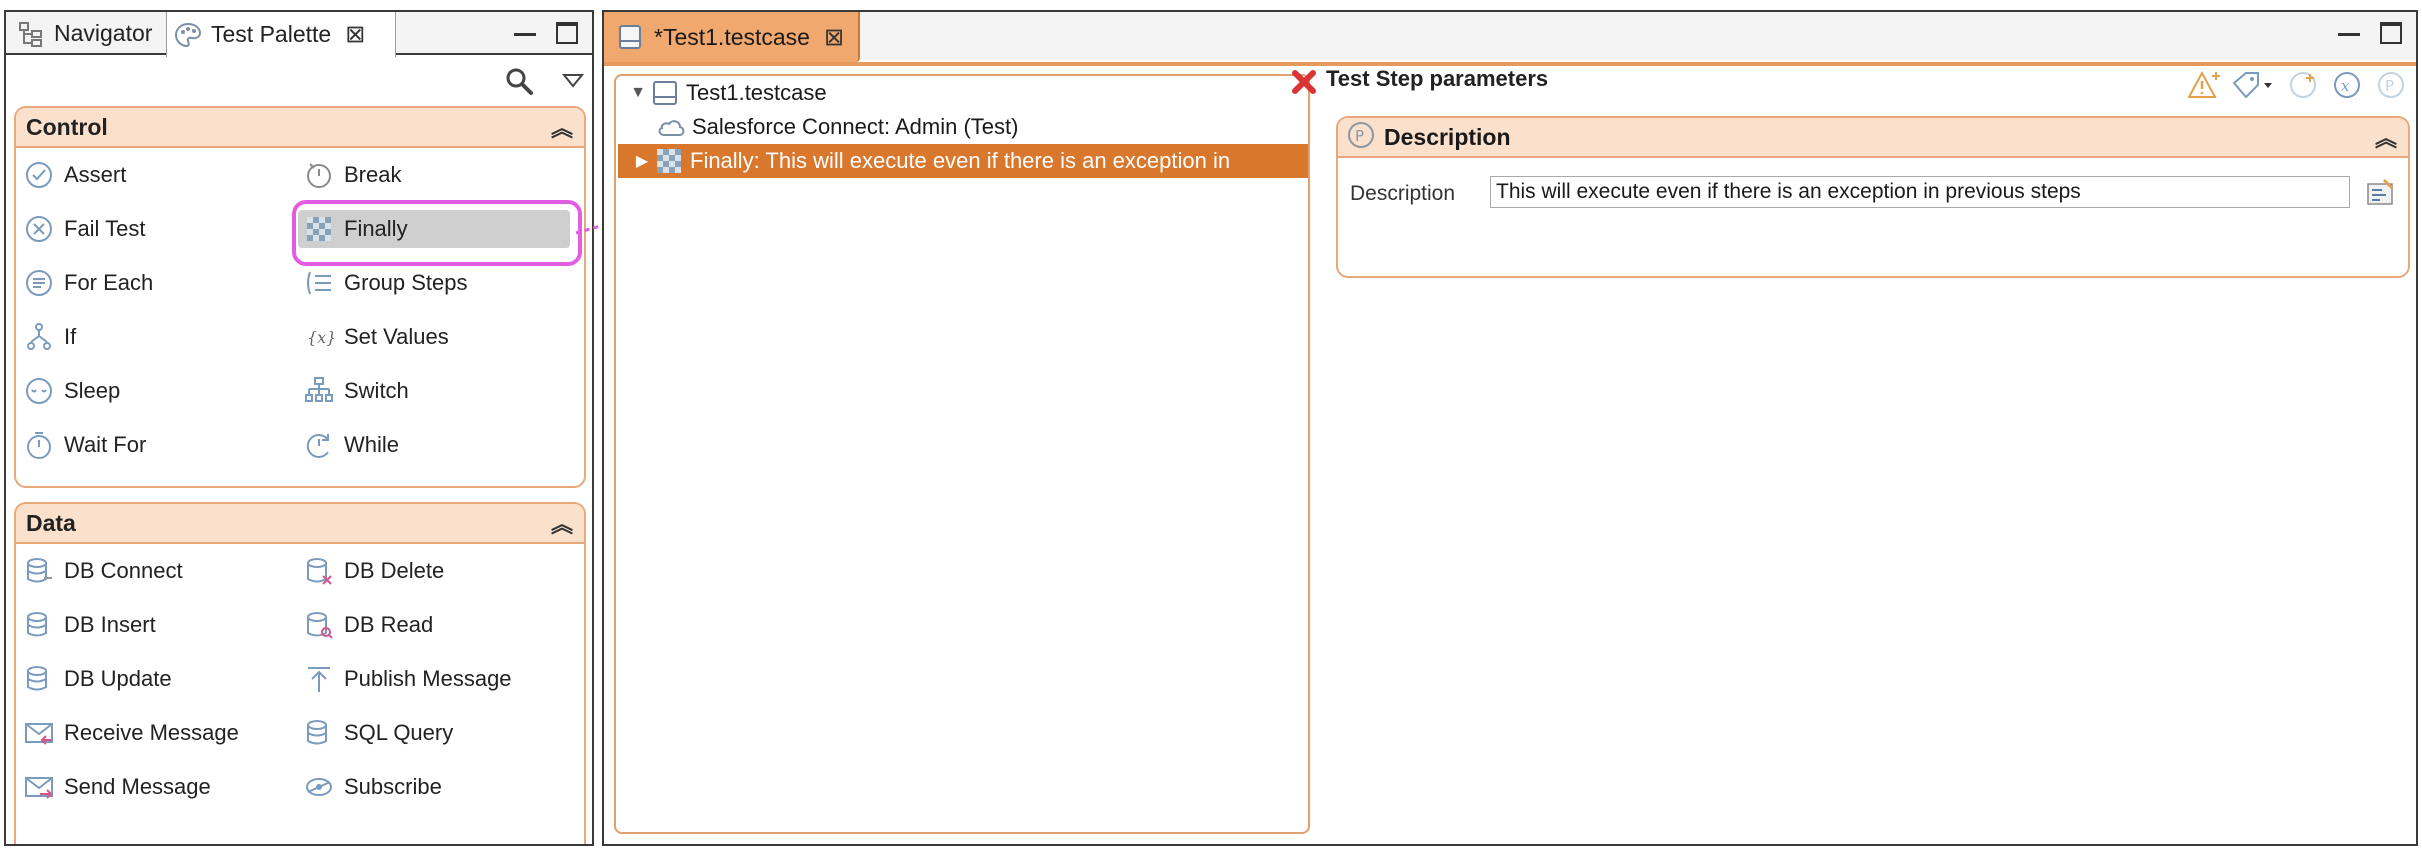 The image size is (2422, 852). I want to click on palette-item-label: If, so click(70, 336).